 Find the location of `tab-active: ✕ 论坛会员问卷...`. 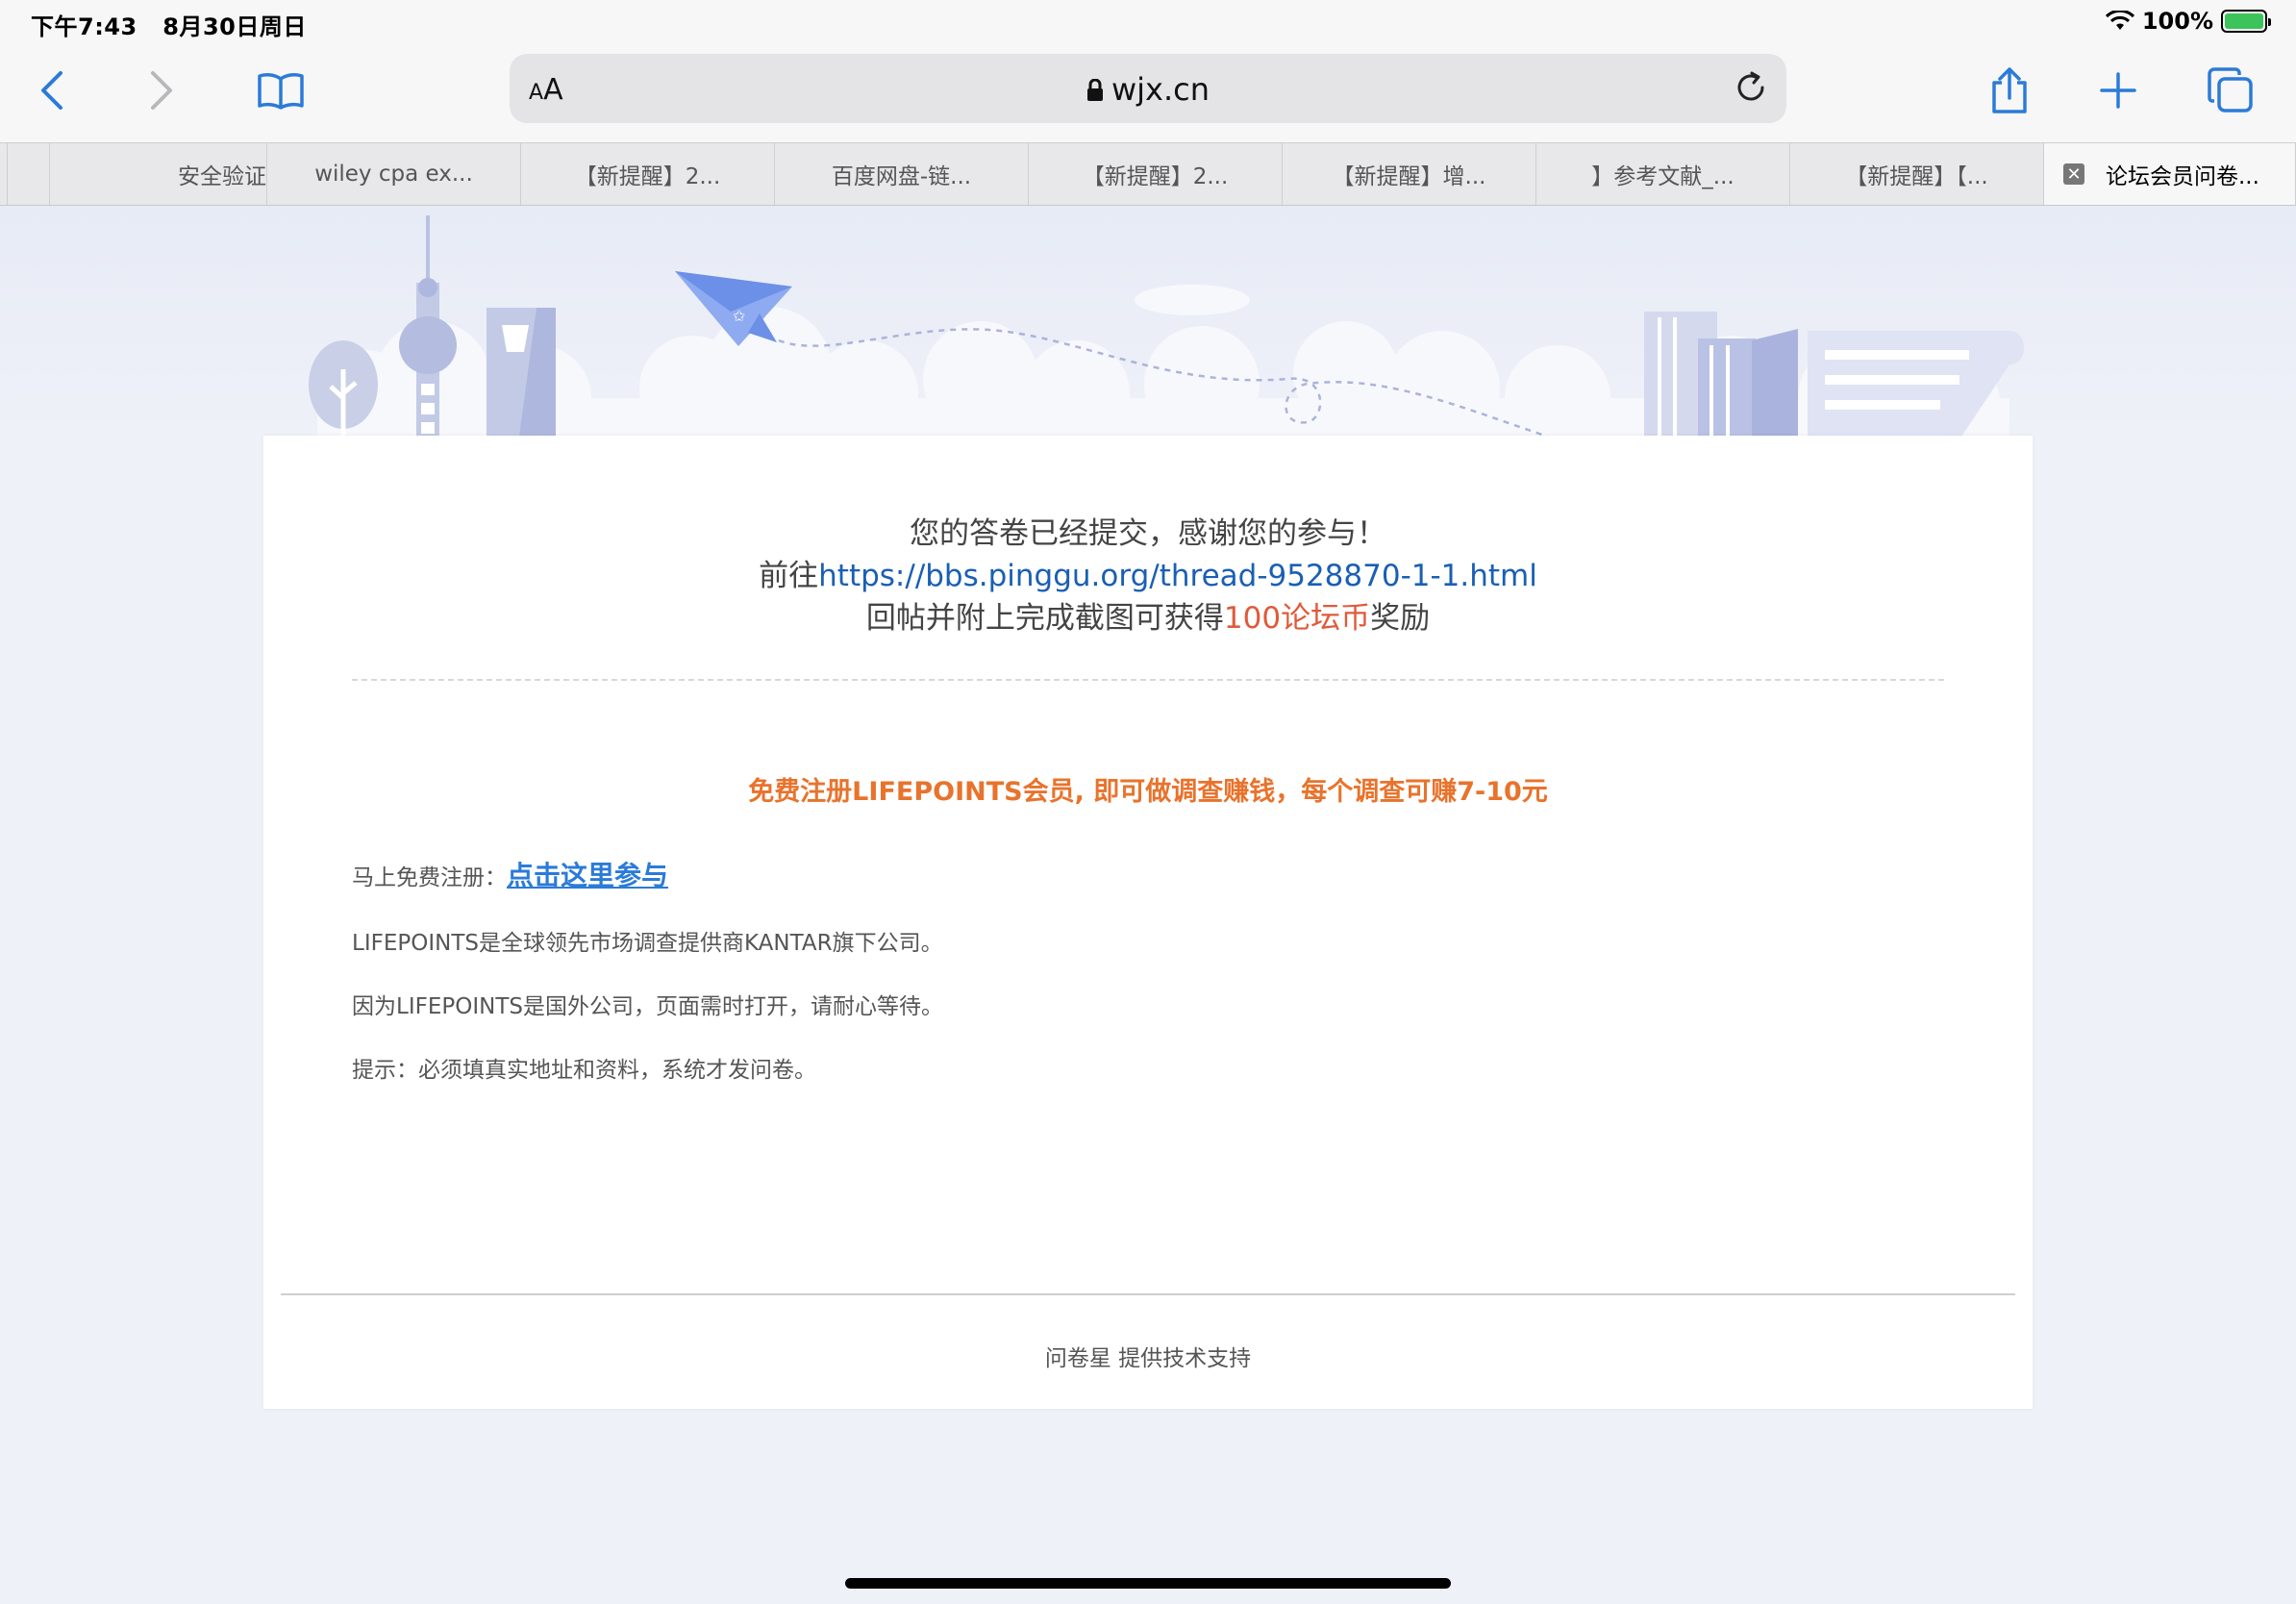

tab-active: ✕ 论坛会员问卷... is located at coordinates (2170, 174).